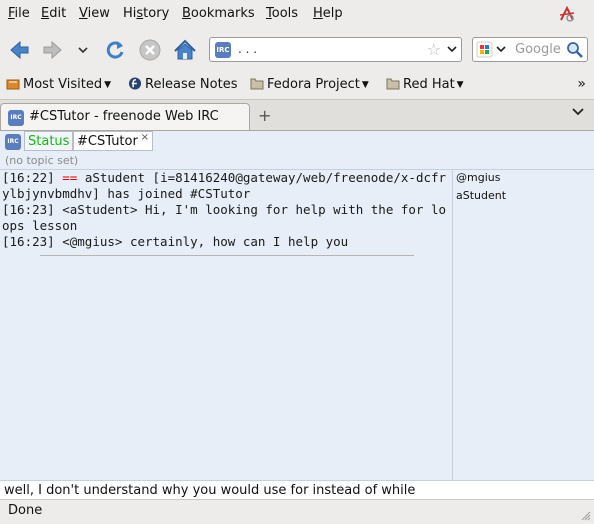 This screenshot has width=594, height=524. What do you see at coordinates (42, 160) in the screenshot?
I see `channel-topic: (no topic set)` at bounding box center [42, 160].